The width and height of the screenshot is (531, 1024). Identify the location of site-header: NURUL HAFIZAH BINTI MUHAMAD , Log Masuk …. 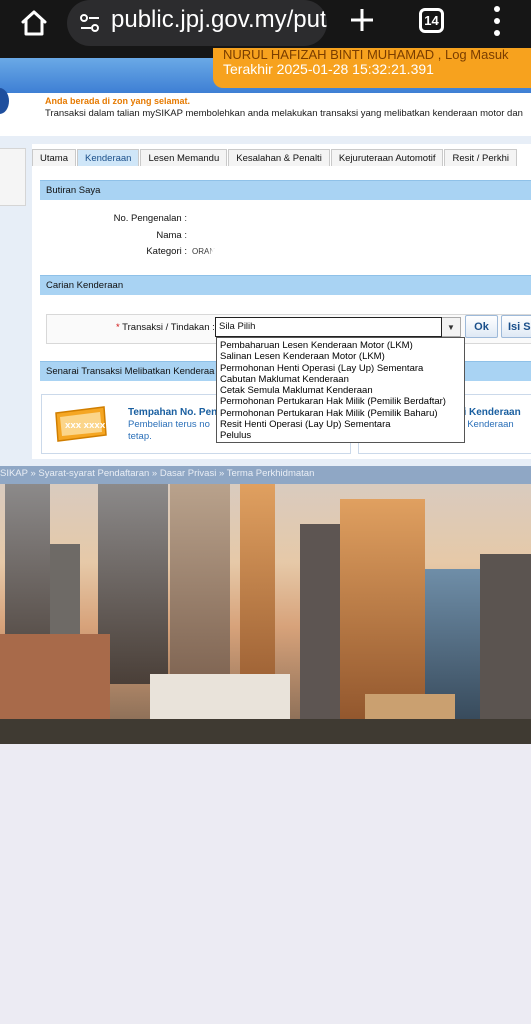
(265, 91).